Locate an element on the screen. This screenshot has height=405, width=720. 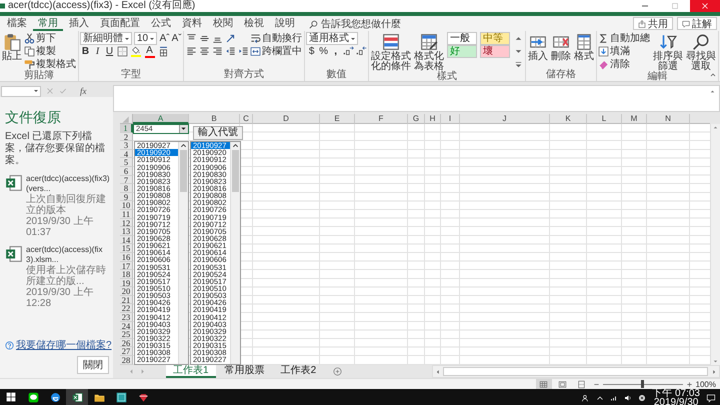
align-middle-icon is located at coordinates (204, 38).